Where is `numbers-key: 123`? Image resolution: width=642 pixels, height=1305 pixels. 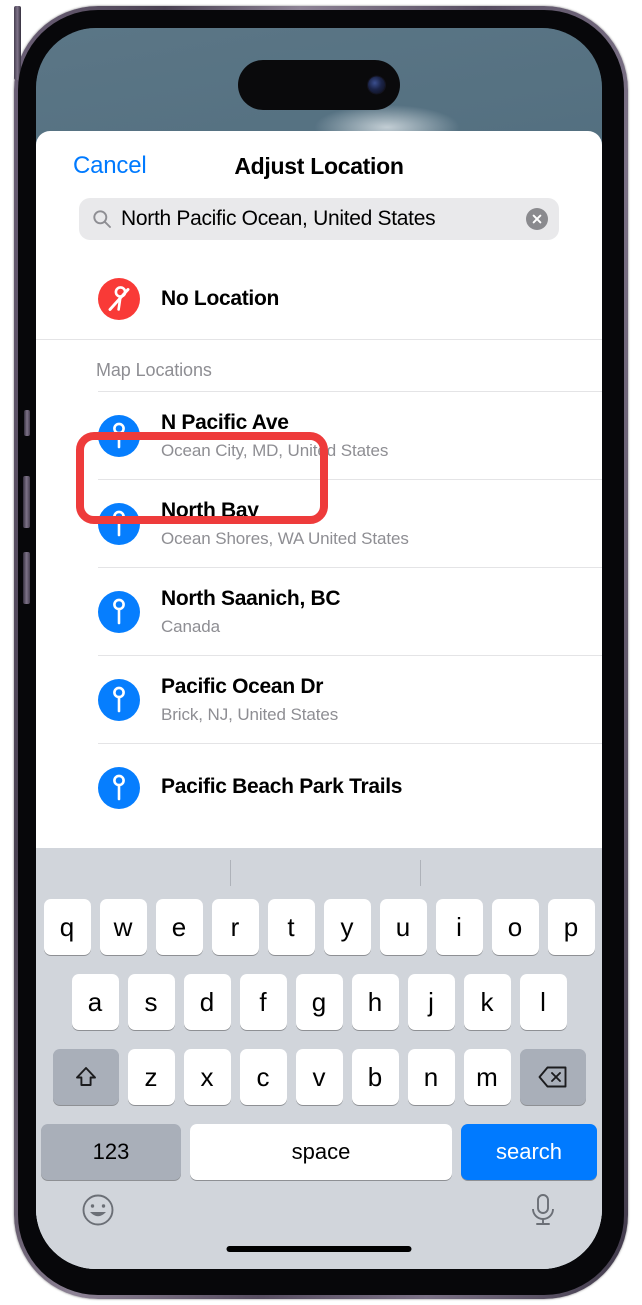
numbers-key: 123 is located at coordinates (111, 1152).